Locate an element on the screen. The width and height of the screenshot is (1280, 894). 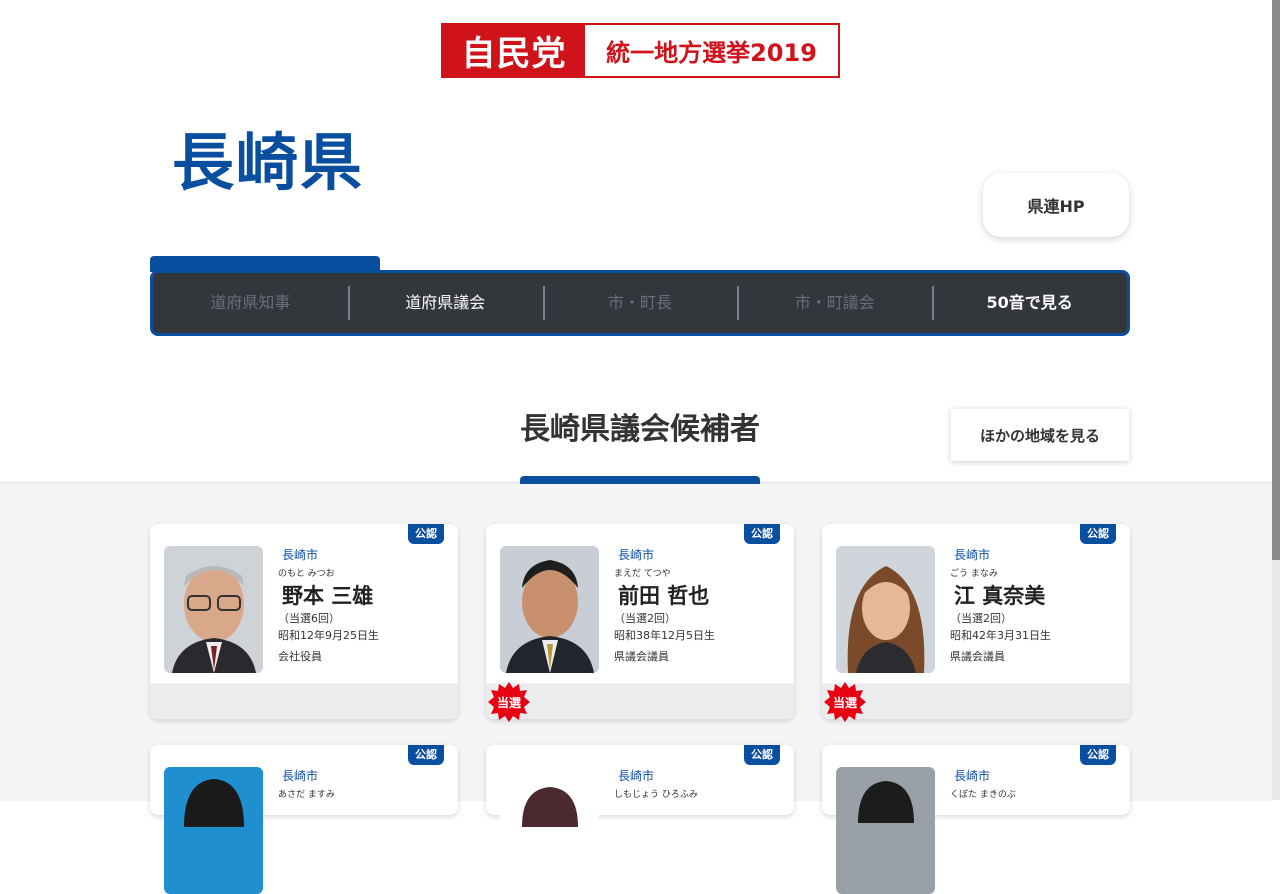
category-tabs: 道府県知事 道府県議会 市・町長 市・町議会 50音で見る is located at coordinates (640, 303).